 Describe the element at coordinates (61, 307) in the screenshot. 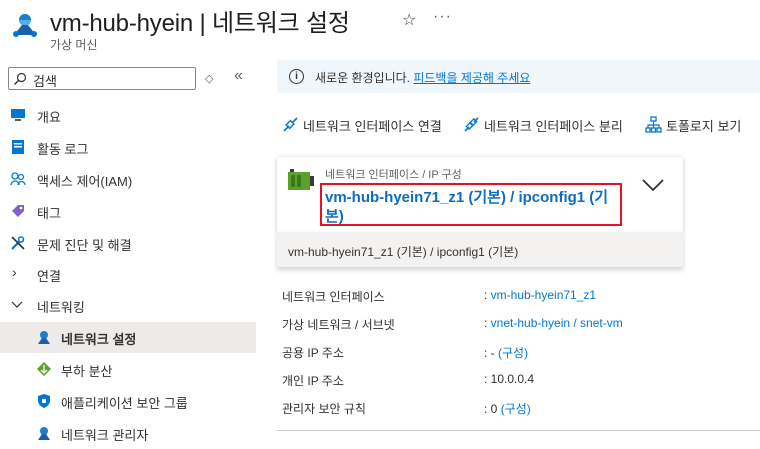

I see `sidebar-item-label: 네트워킹` at that location.